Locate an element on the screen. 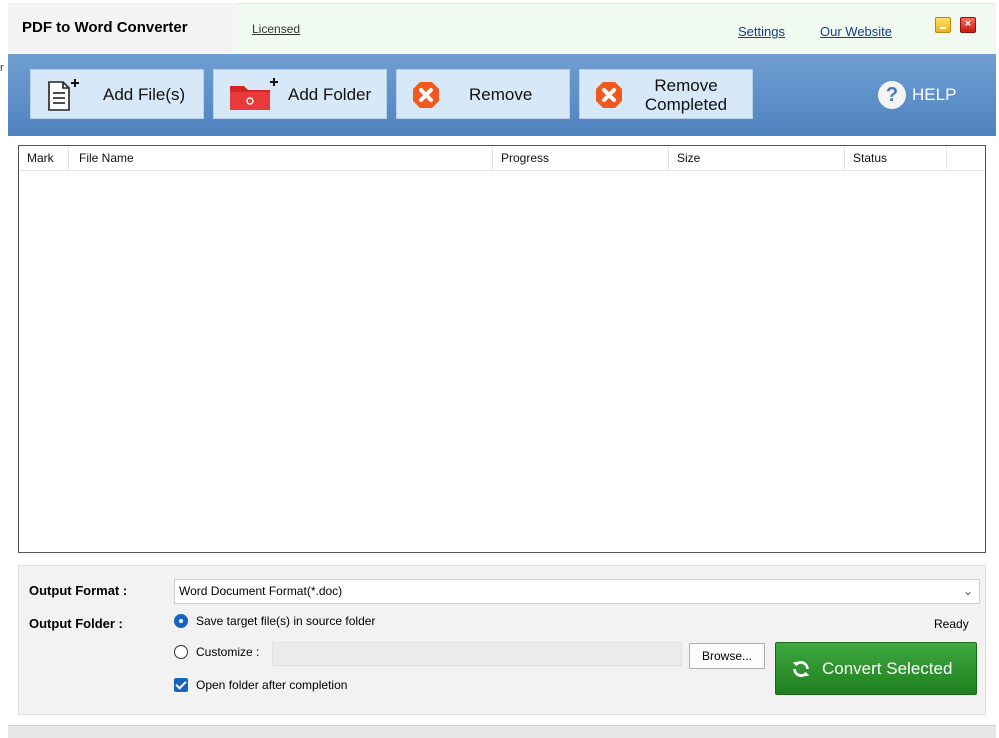 This screenshot has width=999, height=738. remove-button: Remove is located at coordinates (483, 94).